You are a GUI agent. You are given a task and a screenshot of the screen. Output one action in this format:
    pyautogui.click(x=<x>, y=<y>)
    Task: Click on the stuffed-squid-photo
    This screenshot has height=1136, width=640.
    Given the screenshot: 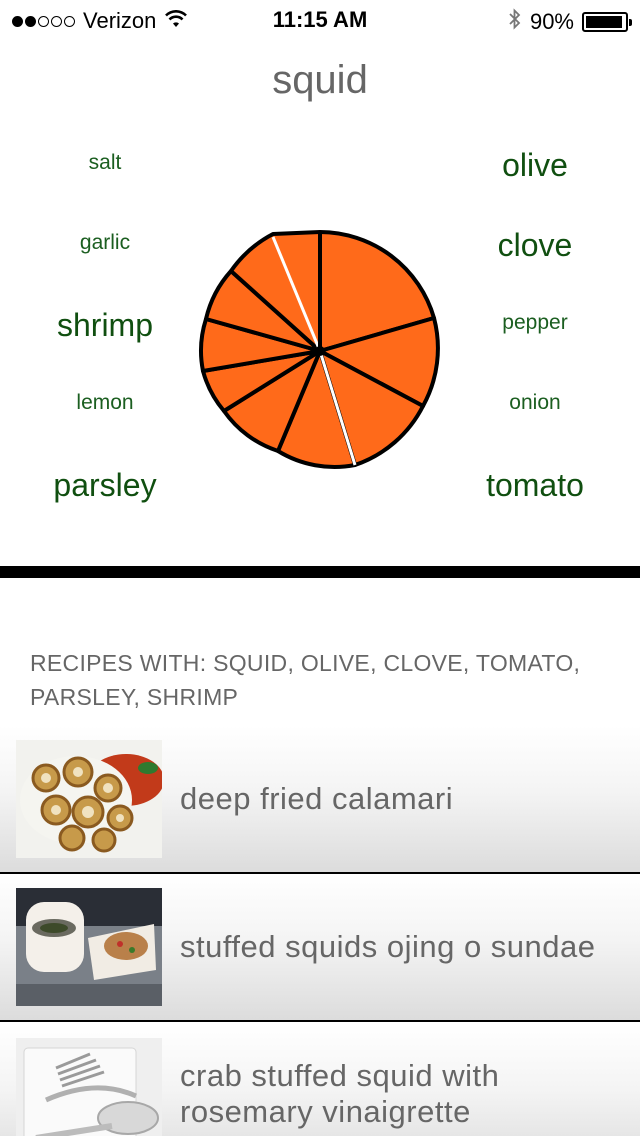 What is the action you would take?
    pyautogui.click(x=89, y=947)
    